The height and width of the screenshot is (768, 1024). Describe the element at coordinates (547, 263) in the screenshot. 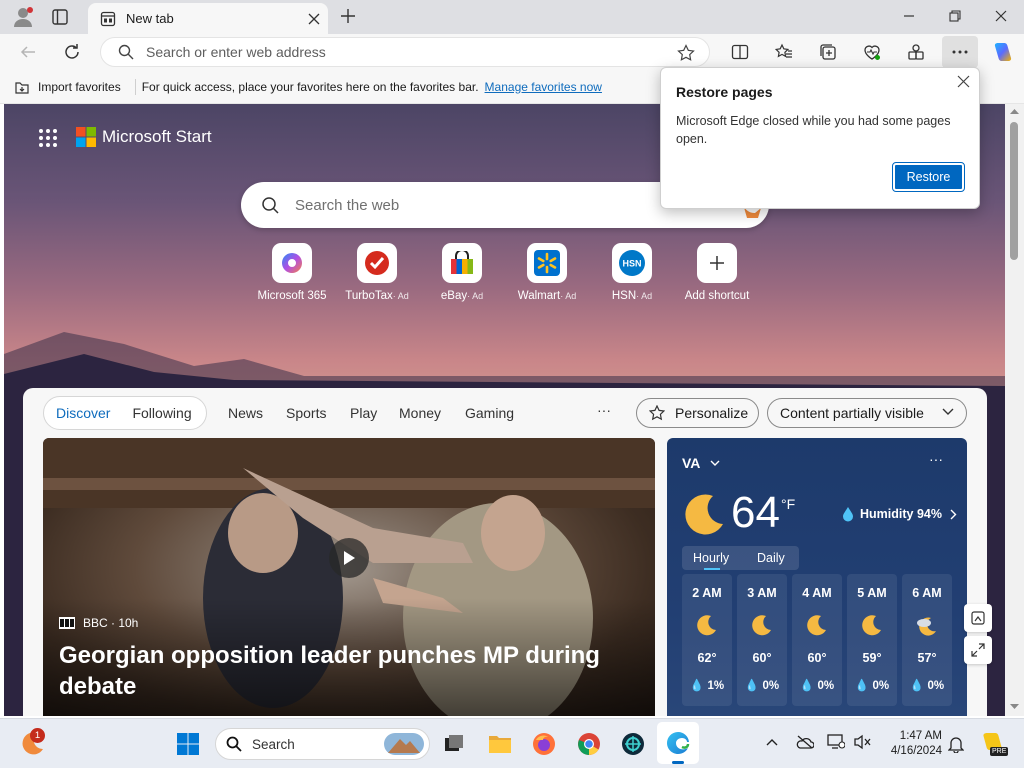

I see `walmart-icon` at that location.